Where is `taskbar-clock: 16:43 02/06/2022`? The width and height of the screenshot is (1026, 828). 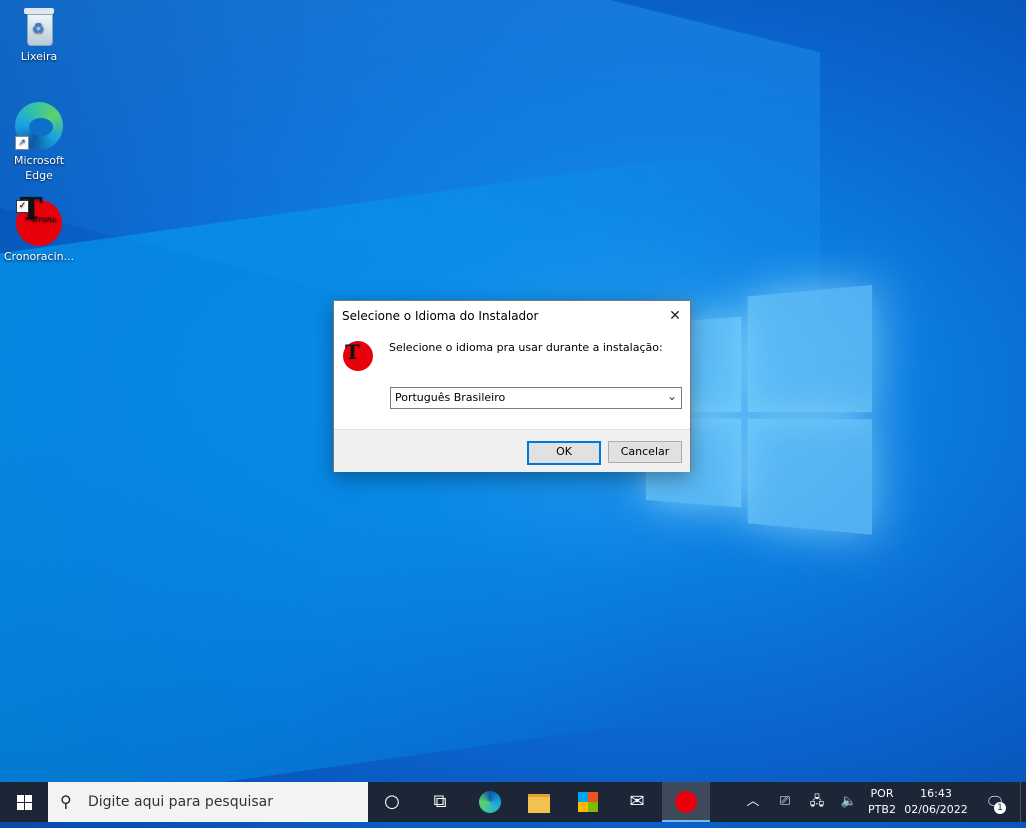 taskbar-clock: 16:43 02/06/2022 is located at coordinates (936, 802).